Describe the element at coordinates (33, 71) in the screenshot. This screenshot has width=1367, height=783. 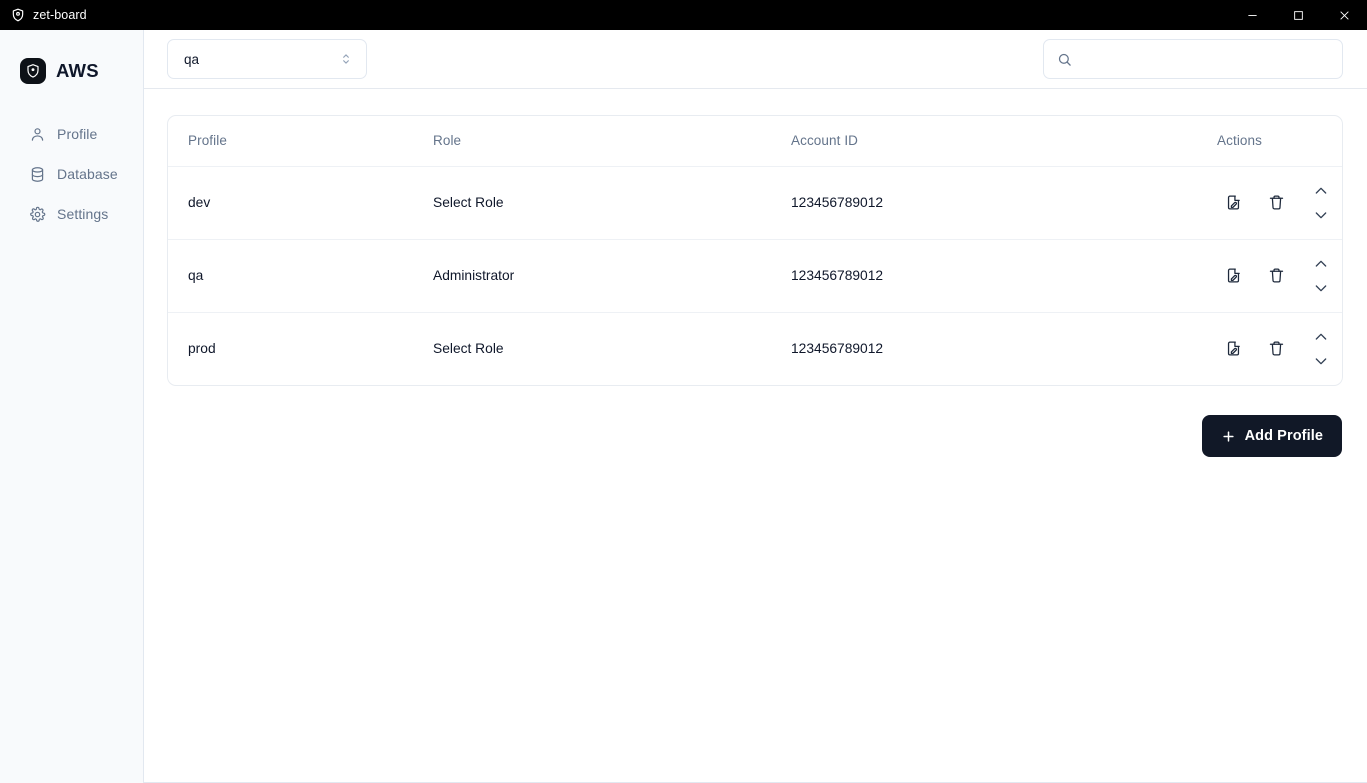
I see `aws-shield-logo-icon` at that location.